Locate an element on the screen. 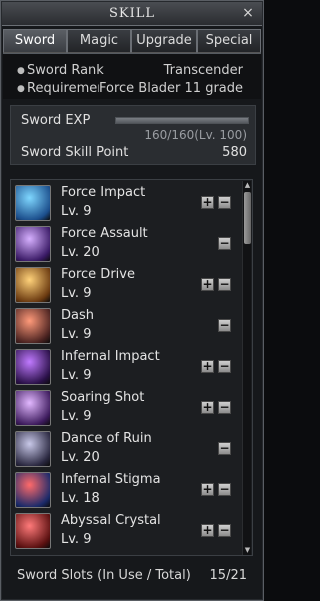 This screenshot has height=601, width=320. sword-exp-label: Sword EXP is located at coordinates (56, 120).